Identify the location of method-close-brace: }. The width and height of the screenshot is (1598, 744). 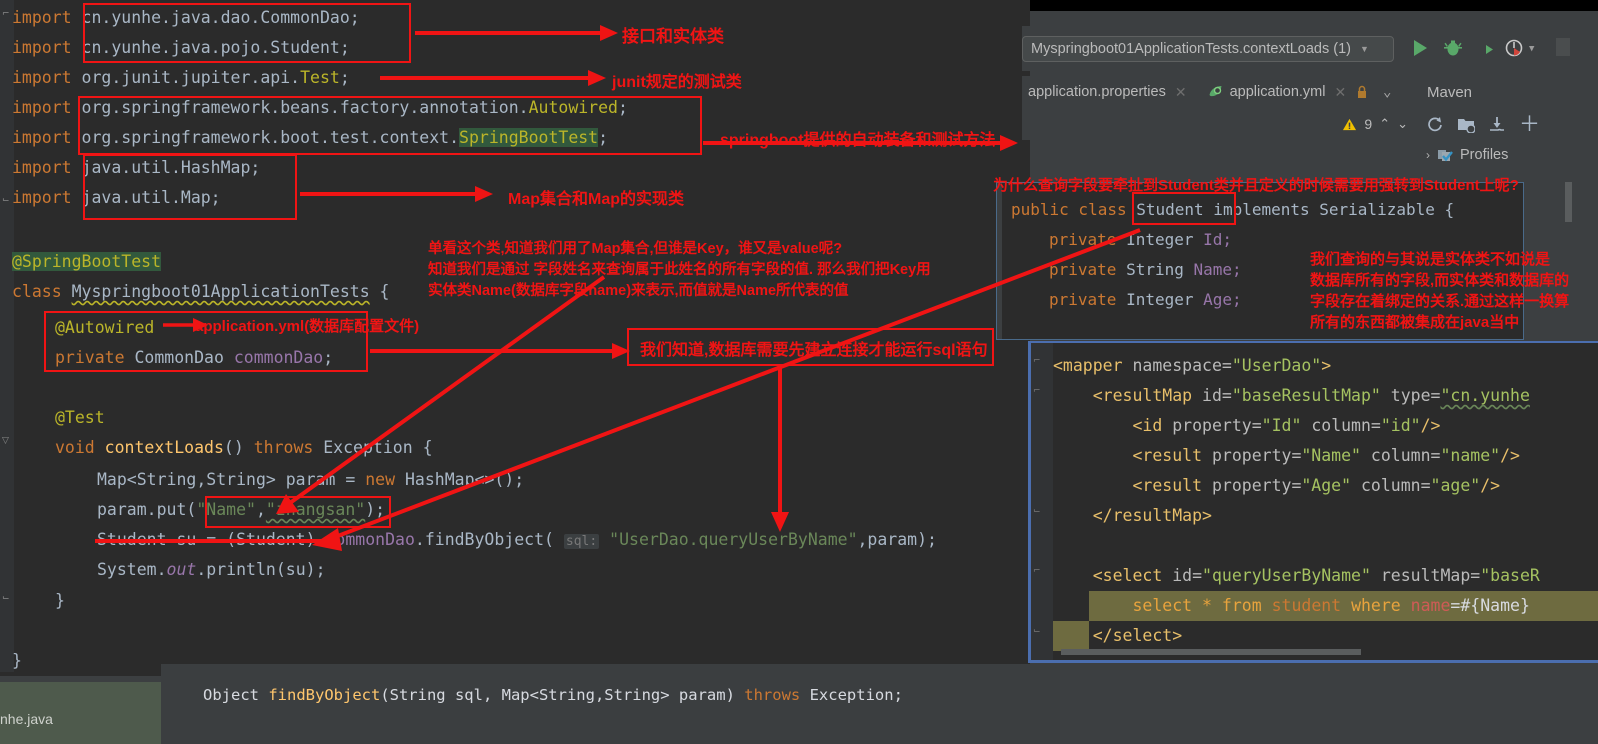
(60, 600).